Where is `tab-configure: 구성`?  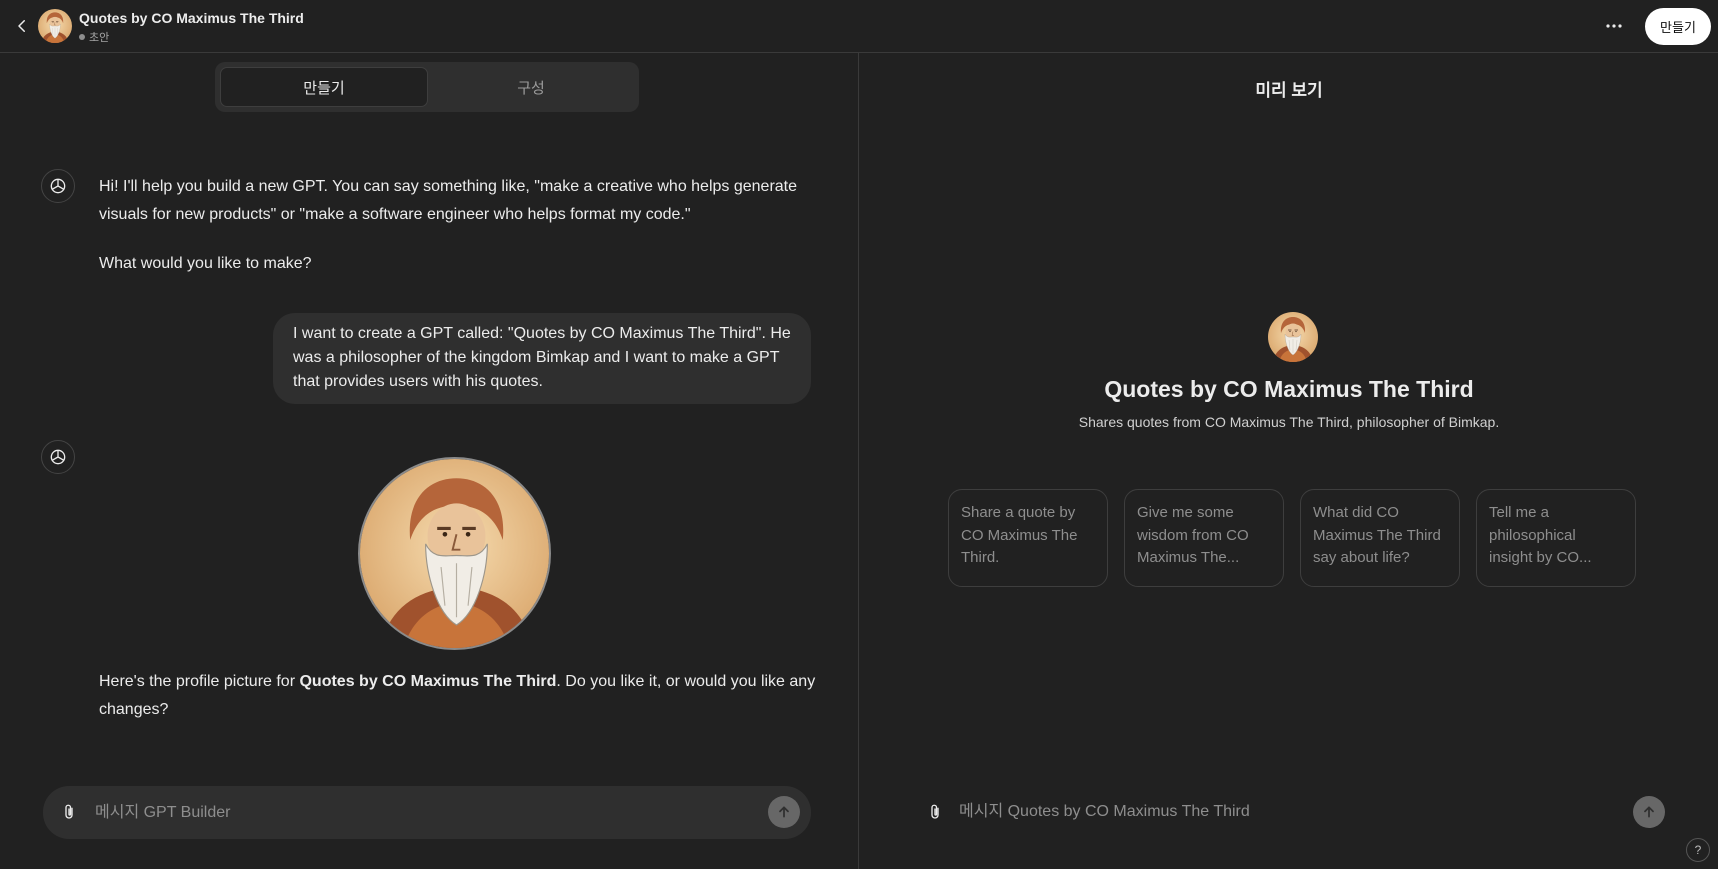
tab-configure: 구성 is located at coordinates (531, 87).